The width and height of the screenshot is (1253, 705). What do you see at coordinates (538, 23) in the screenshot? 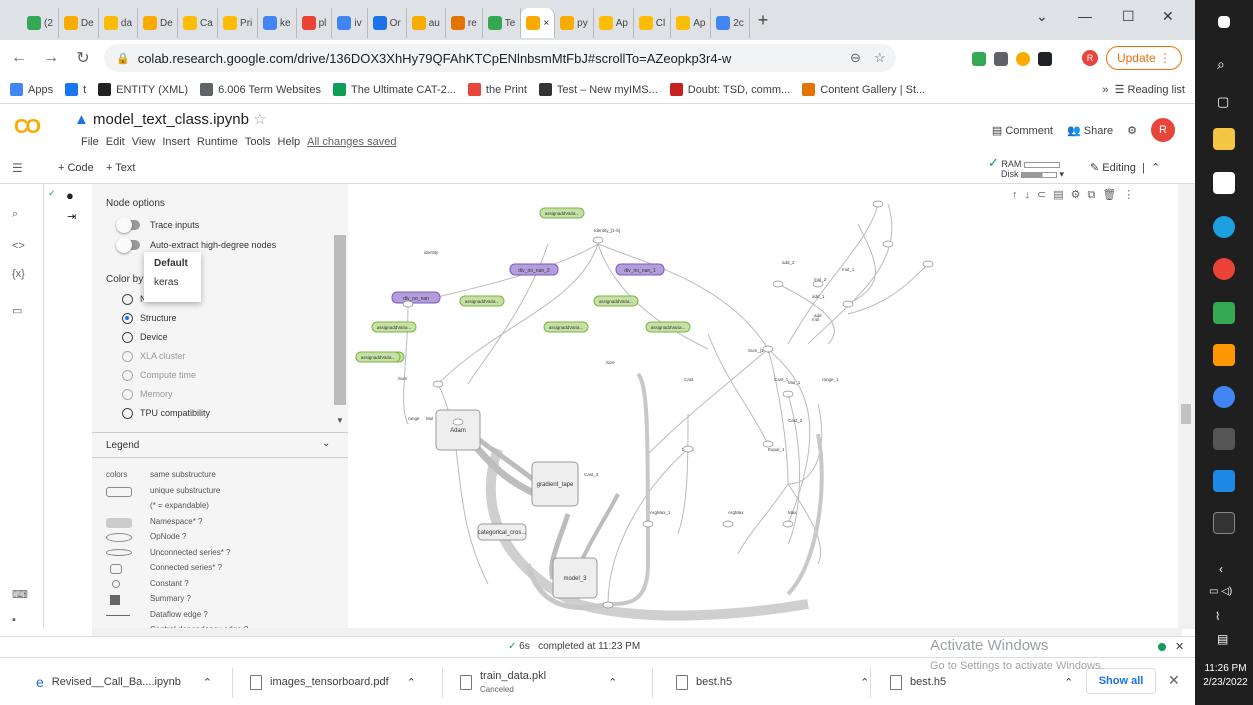
I see `tab: ×` at bounding box center [538, 23].